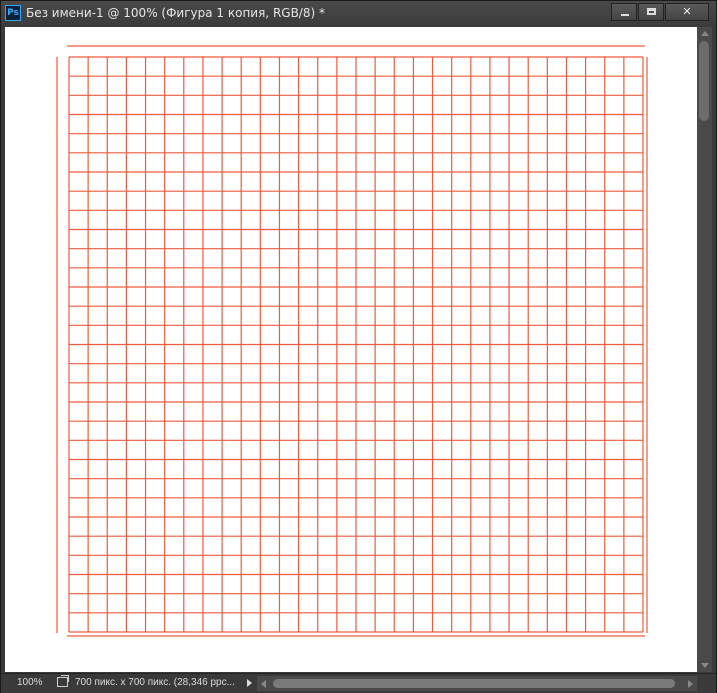 Image resolution: width=717 pixels, height=693 pixels. What do you see at coordinates (474, 683) in the screenshot?
I see `horizontal-scroll-thumb` at bounding box center [474, 683].